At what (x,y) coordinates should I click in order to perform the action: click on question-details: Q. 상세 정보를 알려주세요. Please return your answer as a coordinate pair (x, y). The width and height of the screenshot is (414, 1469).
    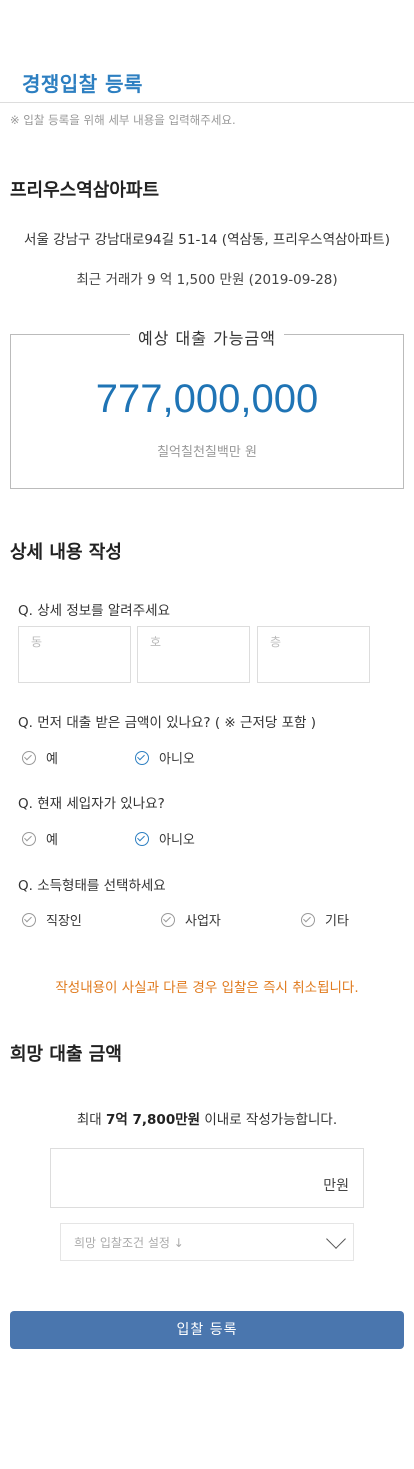
    Looking at the image, I should click on (94, 611).